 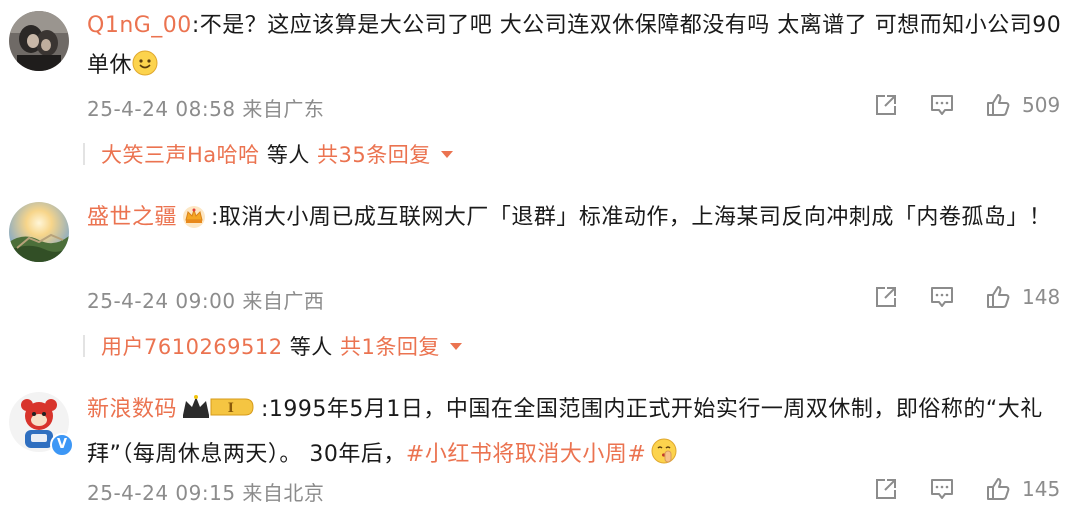 I want to click on like-button: 145, so click(x=1022, y=489).